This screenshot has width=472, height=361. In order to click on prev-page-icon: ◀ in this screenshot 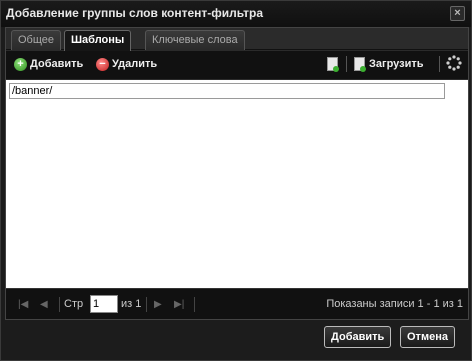, I will do `click(44, 304)`.